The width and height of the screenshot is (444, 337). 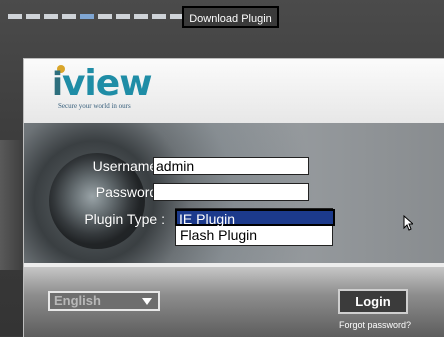 I want to click on plugin-option-ie: IE Plugin, so click(x=255, y=218).